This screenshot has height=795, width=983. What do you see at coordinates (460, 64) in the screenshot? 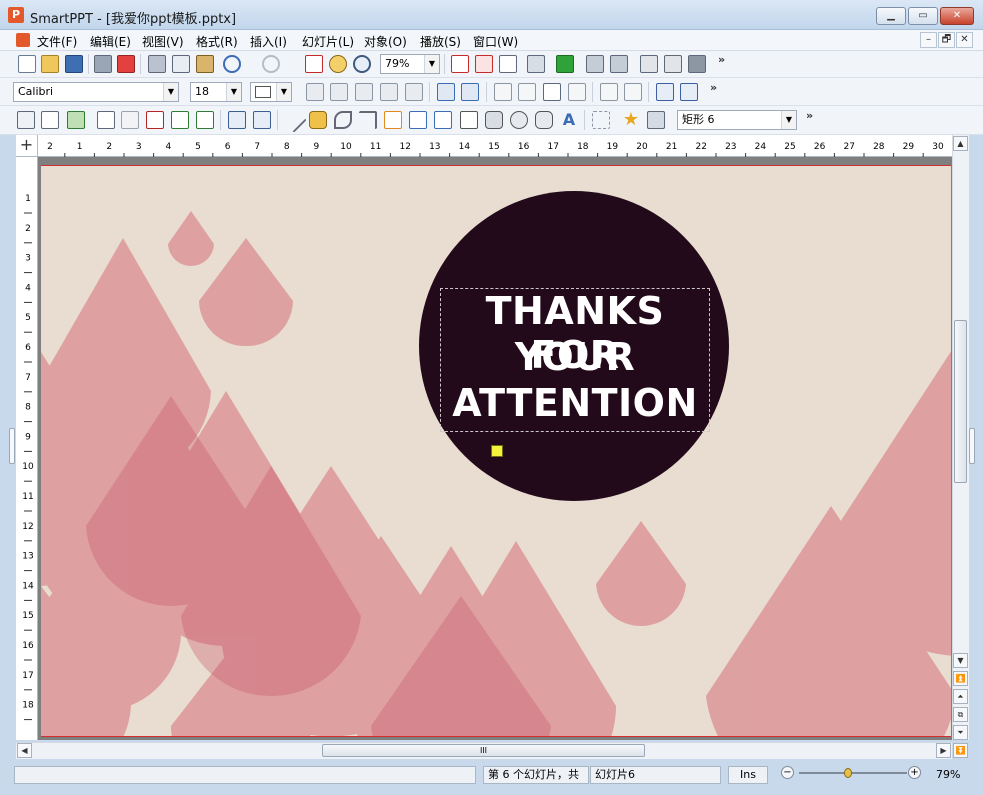
I see `text-color-icon` at bounding box center [460, 64].